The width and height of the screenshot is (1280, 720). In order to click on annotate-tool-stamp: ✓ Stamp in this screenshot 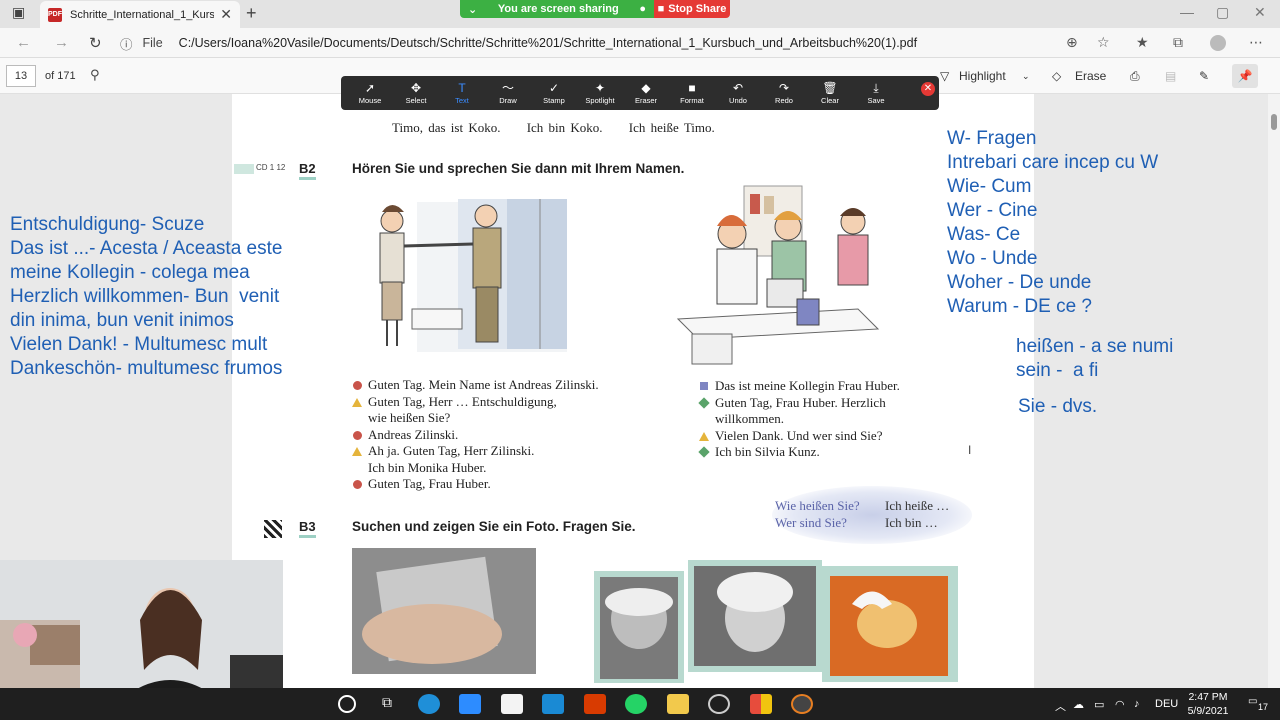, I will do `click(554, 93)`.